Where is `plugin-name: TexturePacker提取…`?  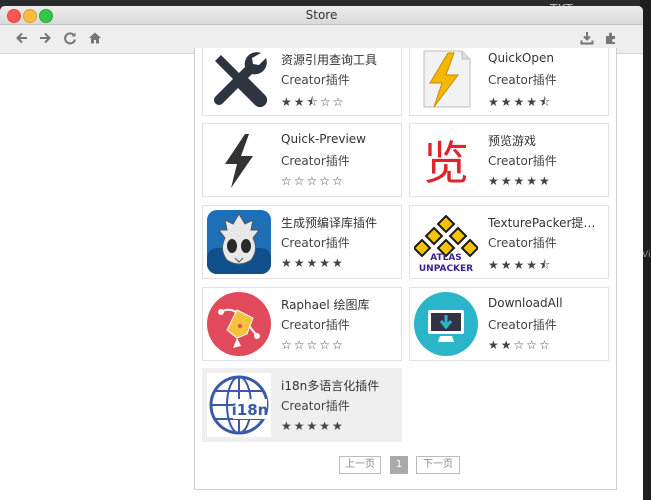
plugin-name: TexturePacker提取… is located at coordinates (547, 223).